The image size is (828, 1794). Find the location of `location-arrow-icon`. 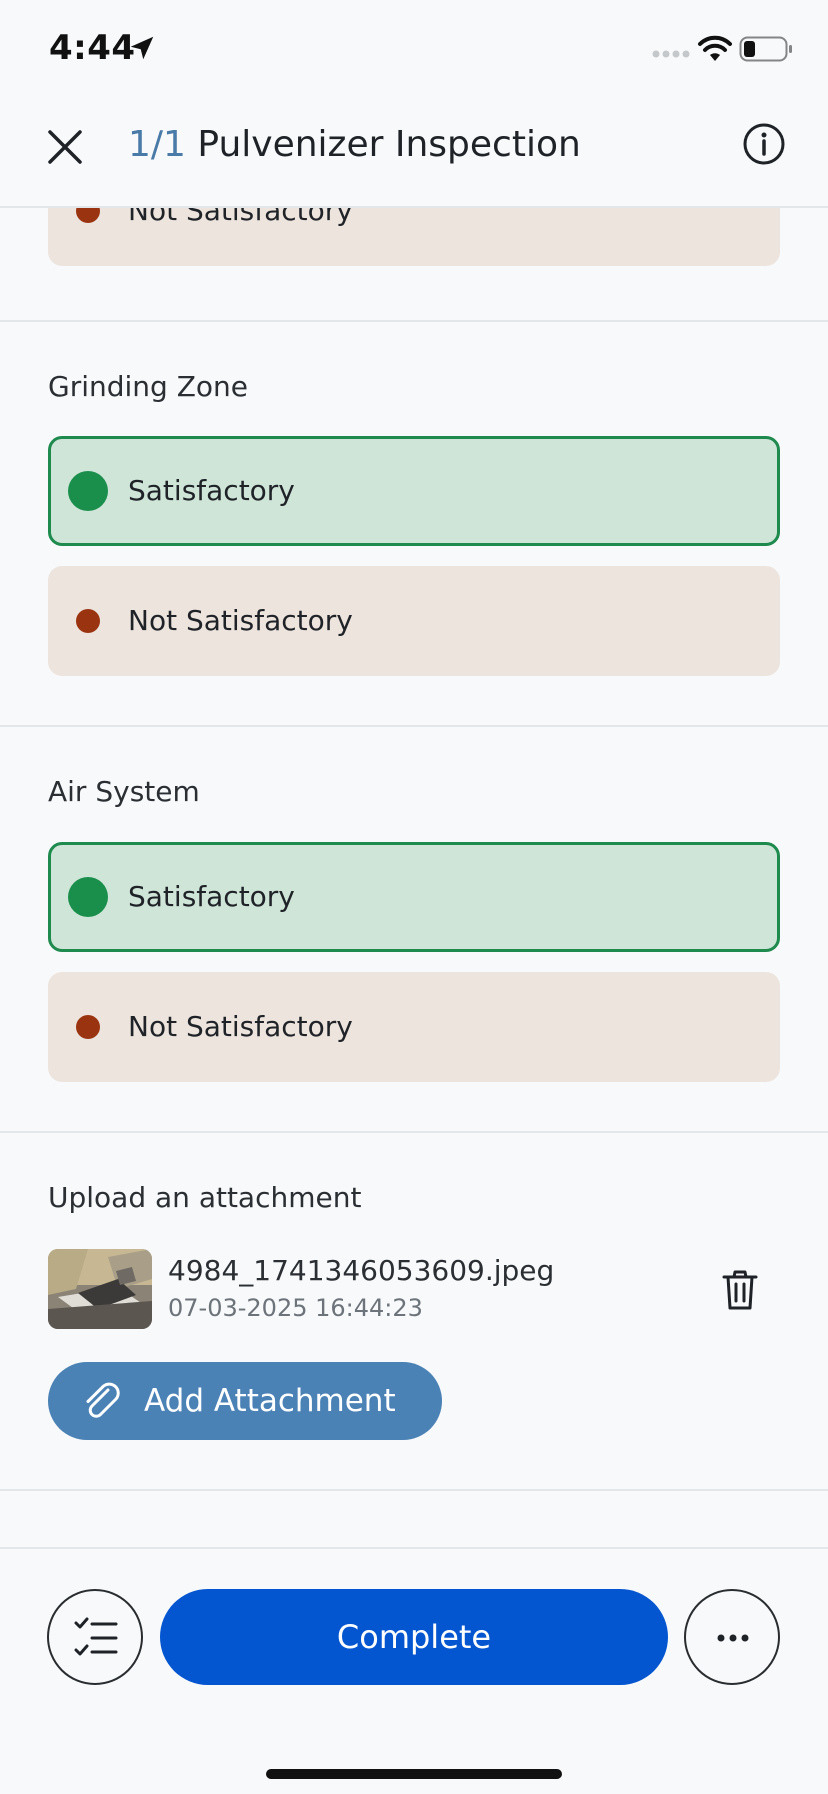

location-arrow-icon is located at coordinates (142, 48).